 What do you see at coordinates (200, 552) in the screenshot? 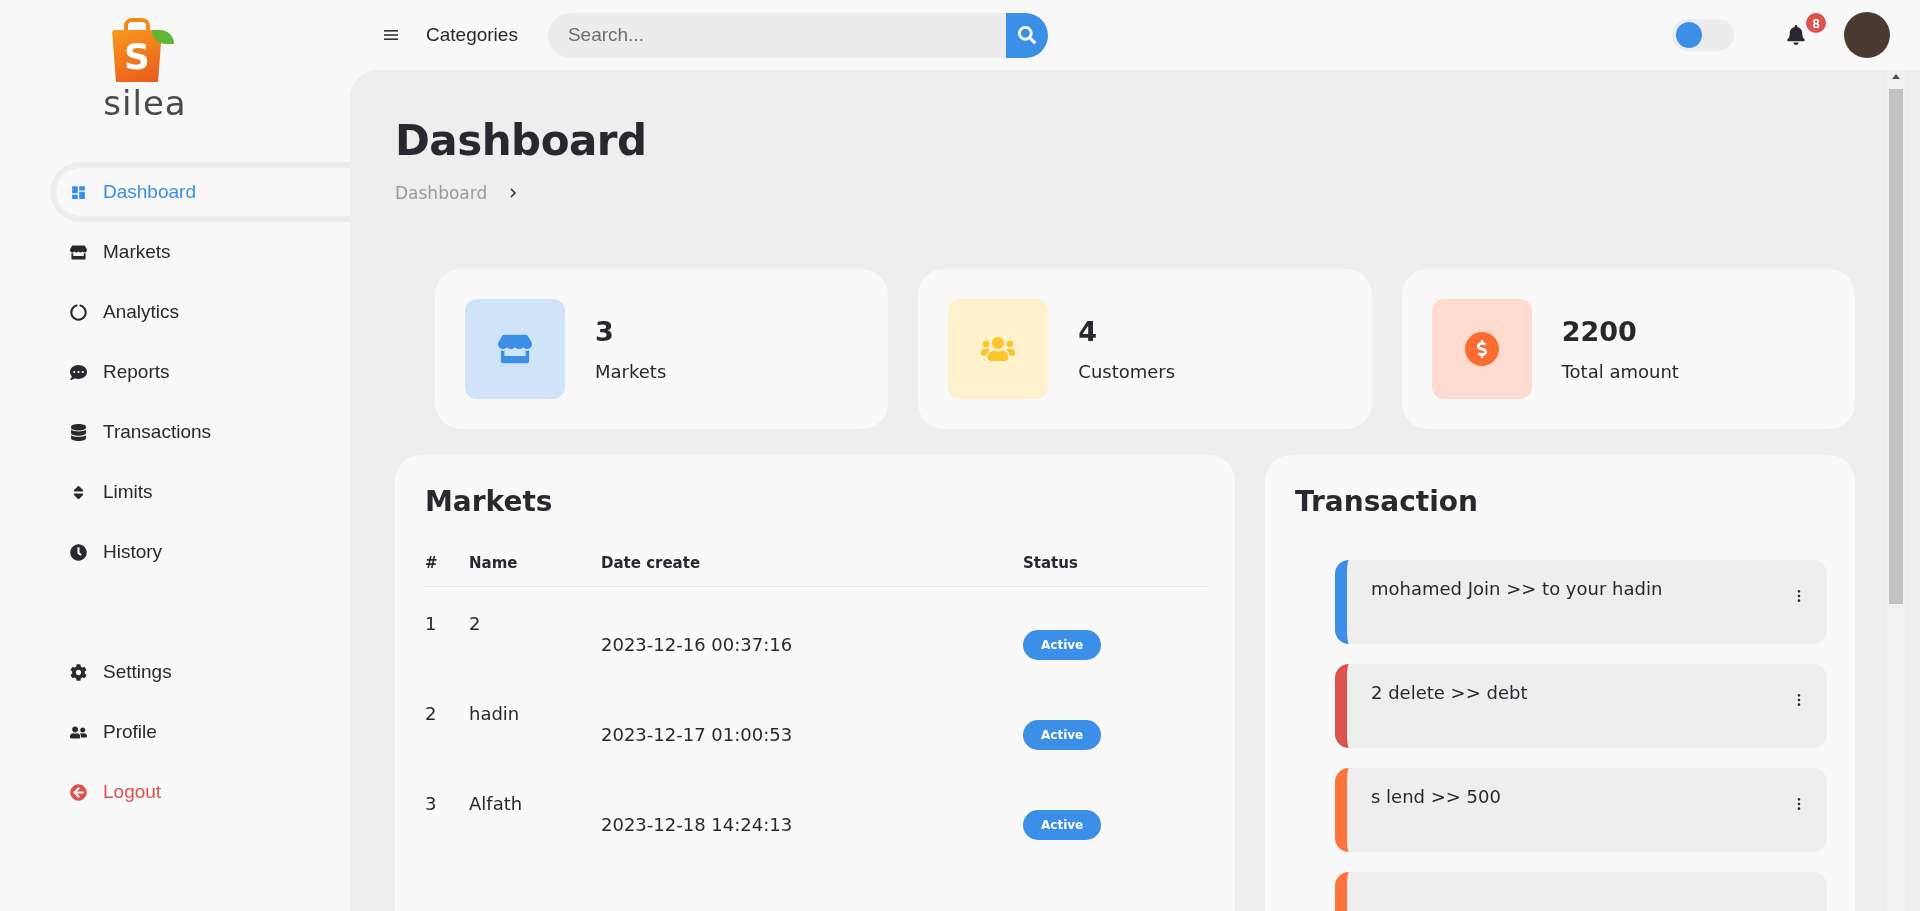
I see `sidebar-item: History` at bounding box center [200, 552].